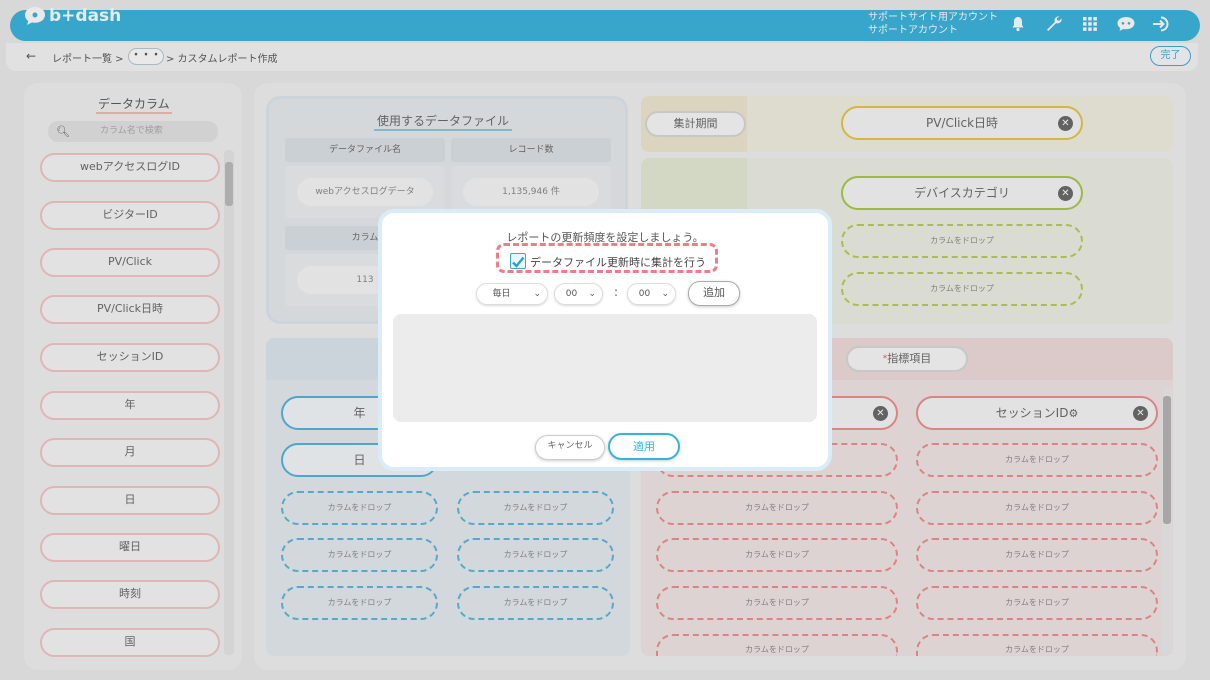 Image resolution: width=1210 pixels, height=680 pixels. What do you see at coordinates (571, 294) in the screenshot?
I see `hour-value: 00` at bounding box center [571, 294].